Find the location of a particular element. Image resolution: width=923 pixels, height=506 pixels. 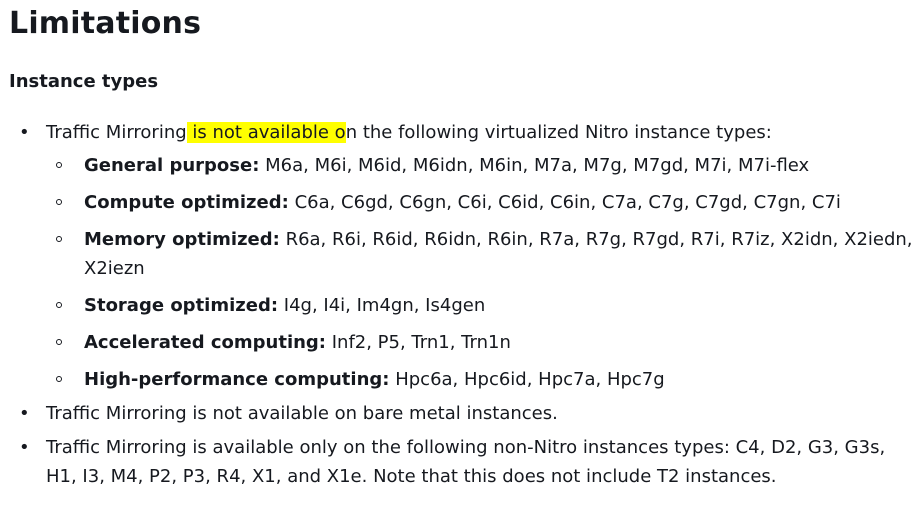

sublist-item-label: High-performance computing: is located at coordinates (237, 379).